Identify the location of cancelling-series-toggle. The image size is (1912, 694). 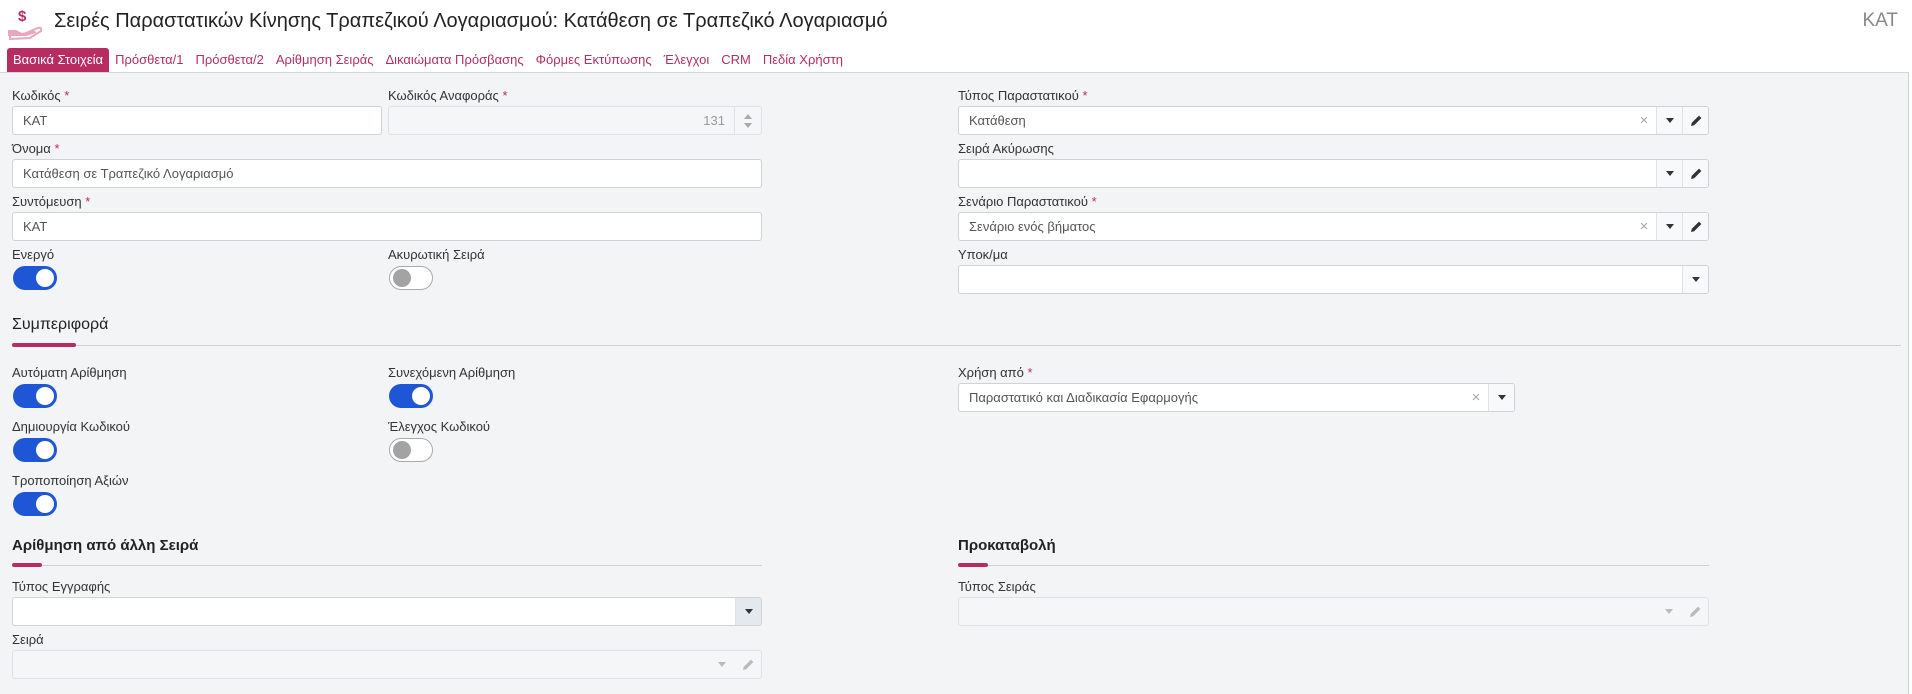
(411, 278).